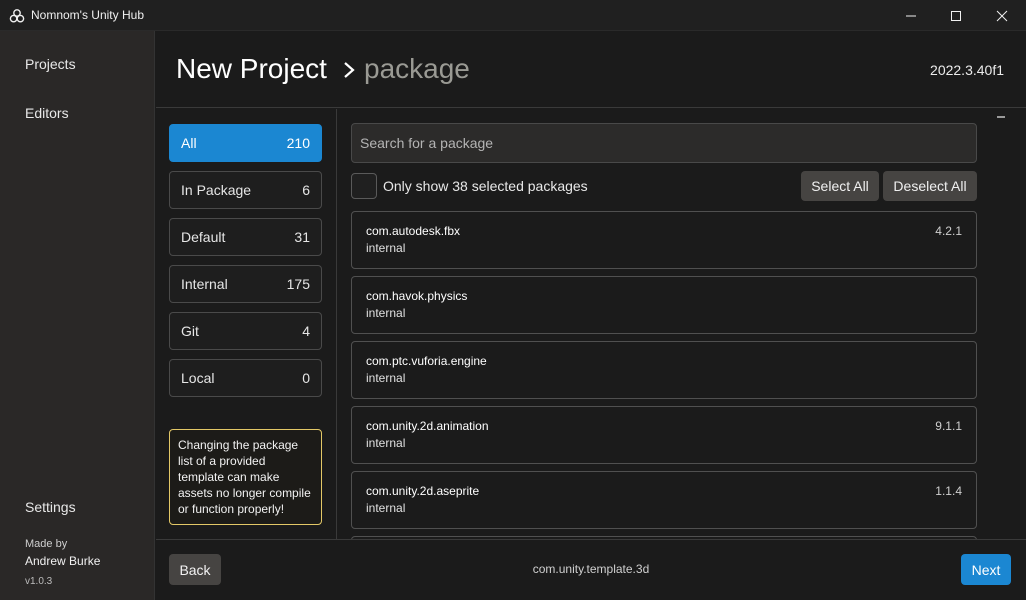 Image resolution: width=1026 pixels, height=600 pixels. I want to click on deselect-all-button: Deselect All, so click(930, 186).